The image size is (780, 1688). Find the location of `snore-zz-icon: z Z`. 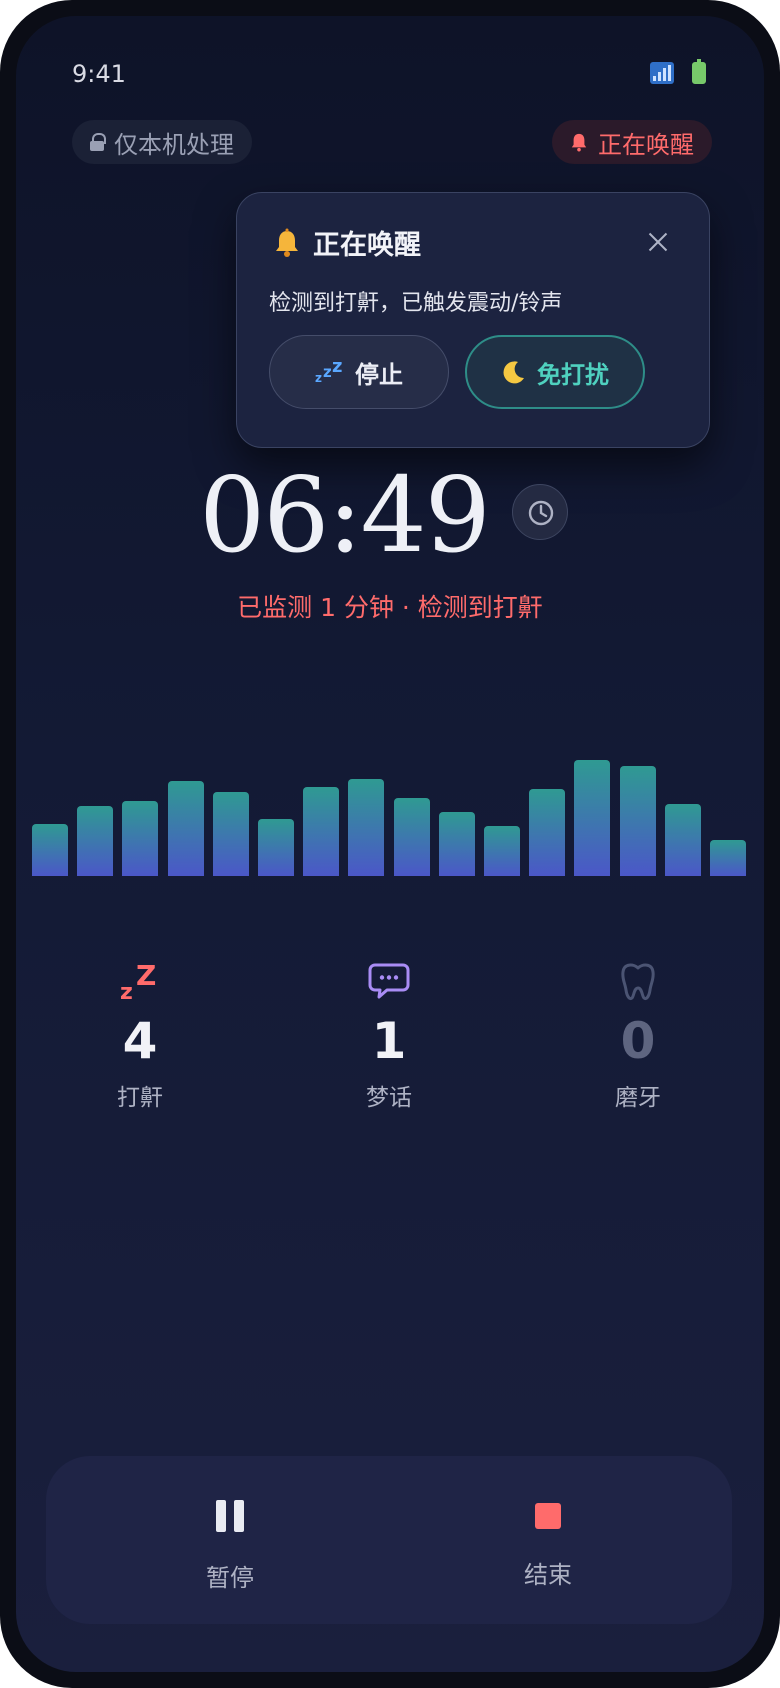

snore-zz-icon: z Z is located at coordinates (138, 981).